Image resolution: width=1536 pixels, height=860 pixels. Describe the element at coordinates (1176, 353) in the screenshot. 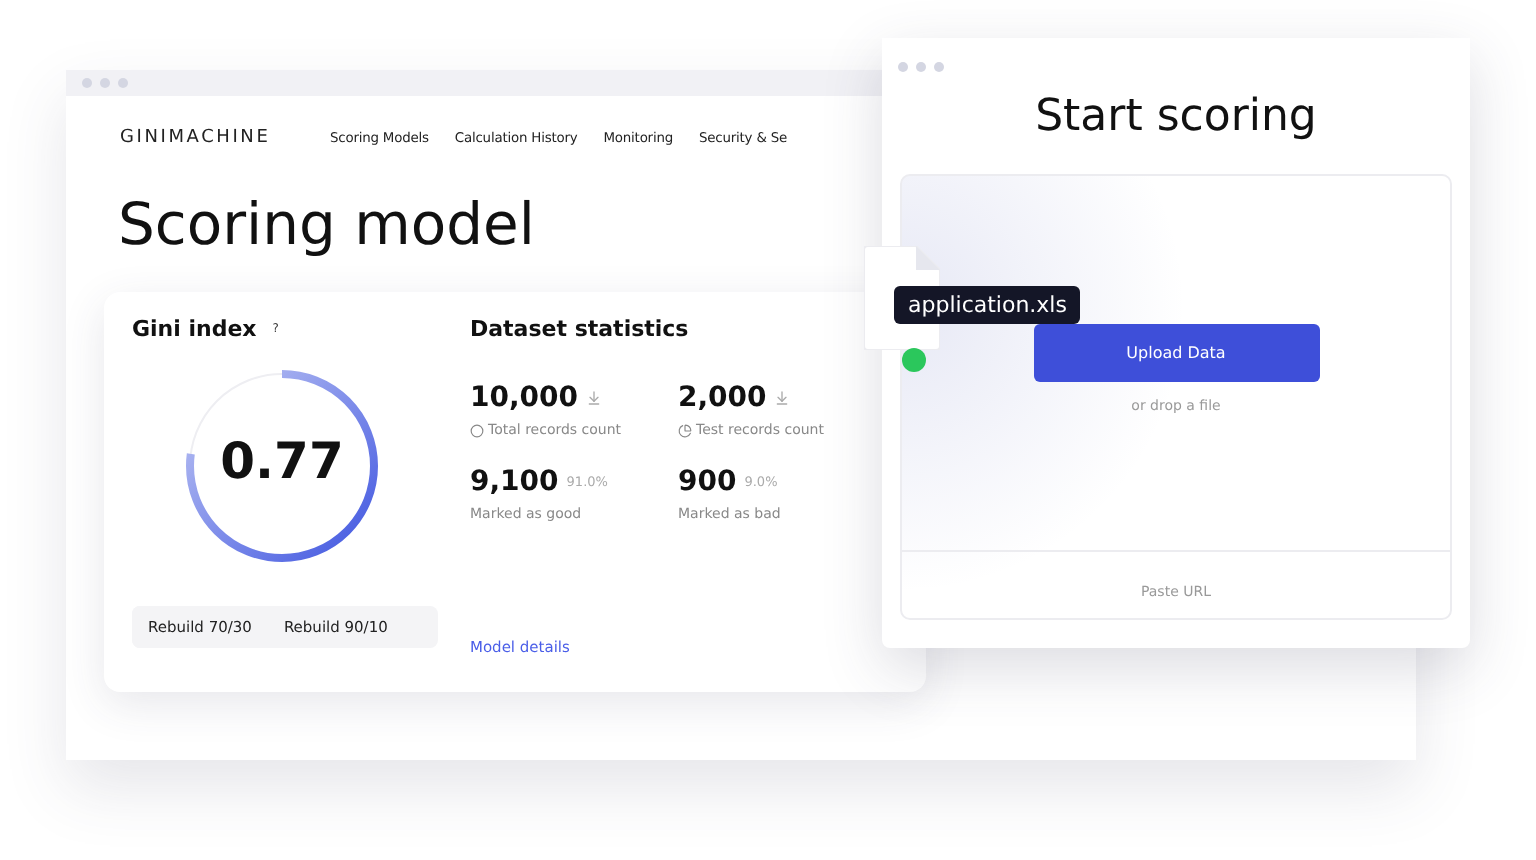

I see `upload-button: Upload Data` at that location.